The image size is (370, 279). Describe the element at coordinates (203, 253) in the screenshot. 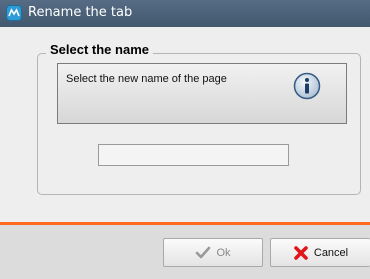

I see `checkmark-icon` at that location.